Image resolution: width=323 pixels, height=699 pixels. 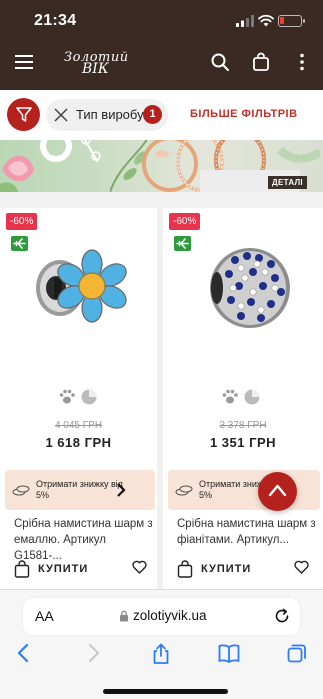 I want to click on status-bar: 21:34, so click(x=161, y=21).